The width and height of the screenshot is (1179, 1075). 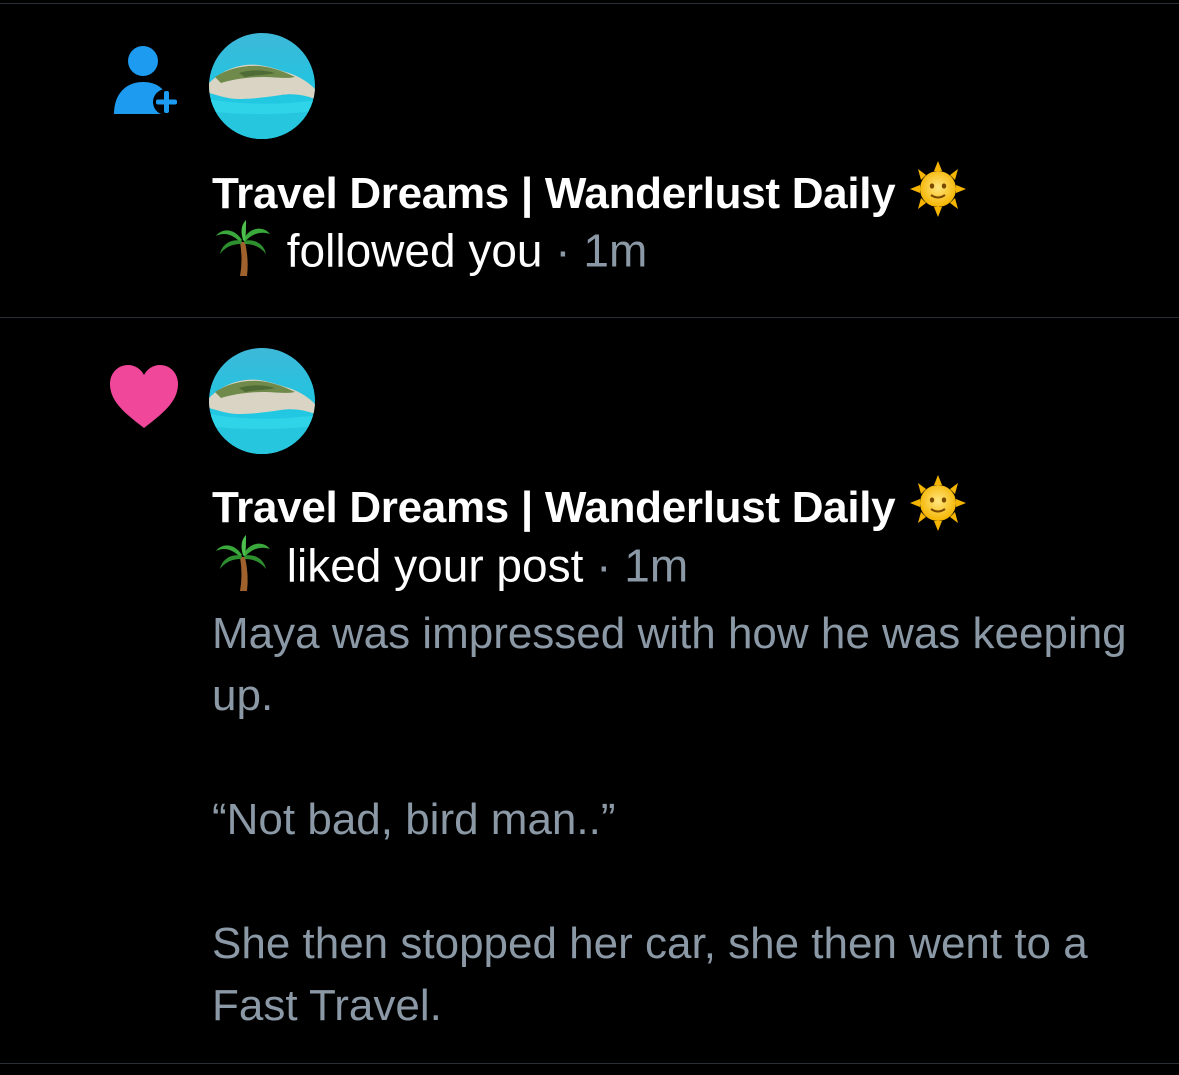 I want to click on action-line: liked your post · 1m, so click(x=450, y=569).